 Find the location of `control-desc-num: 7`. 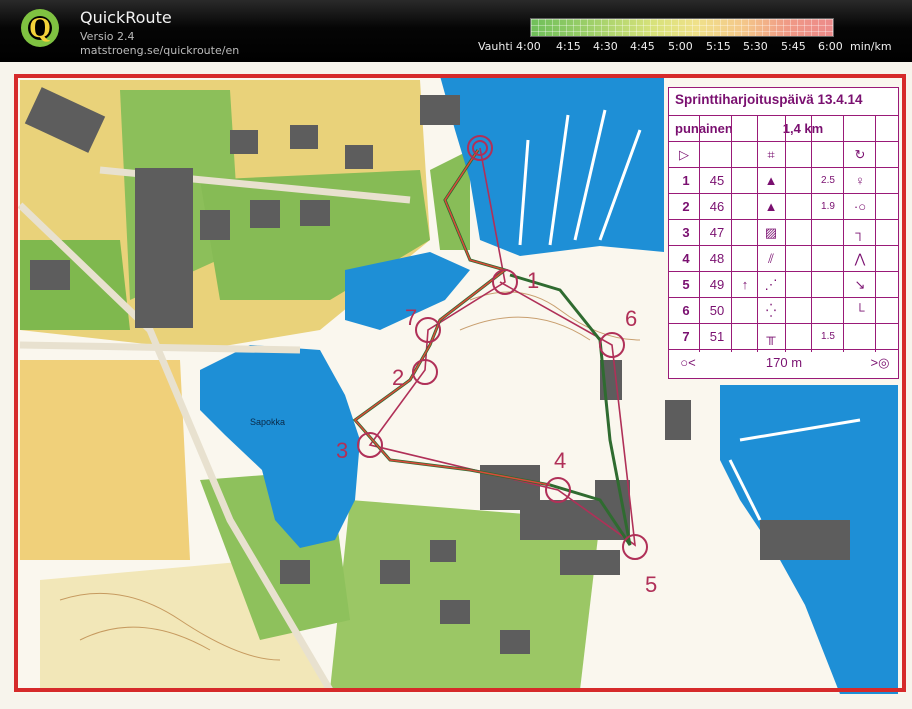

control-desc-num: 7 is located at coordinates (686, 336).